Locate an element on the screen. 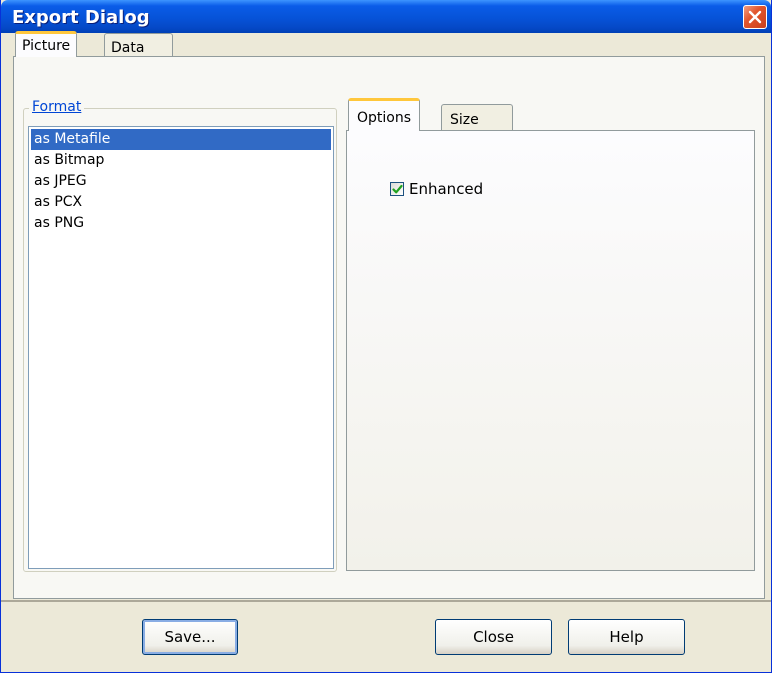 The image size is (772, 673). tab-picture: Picture is located at coordinates (46, 44).